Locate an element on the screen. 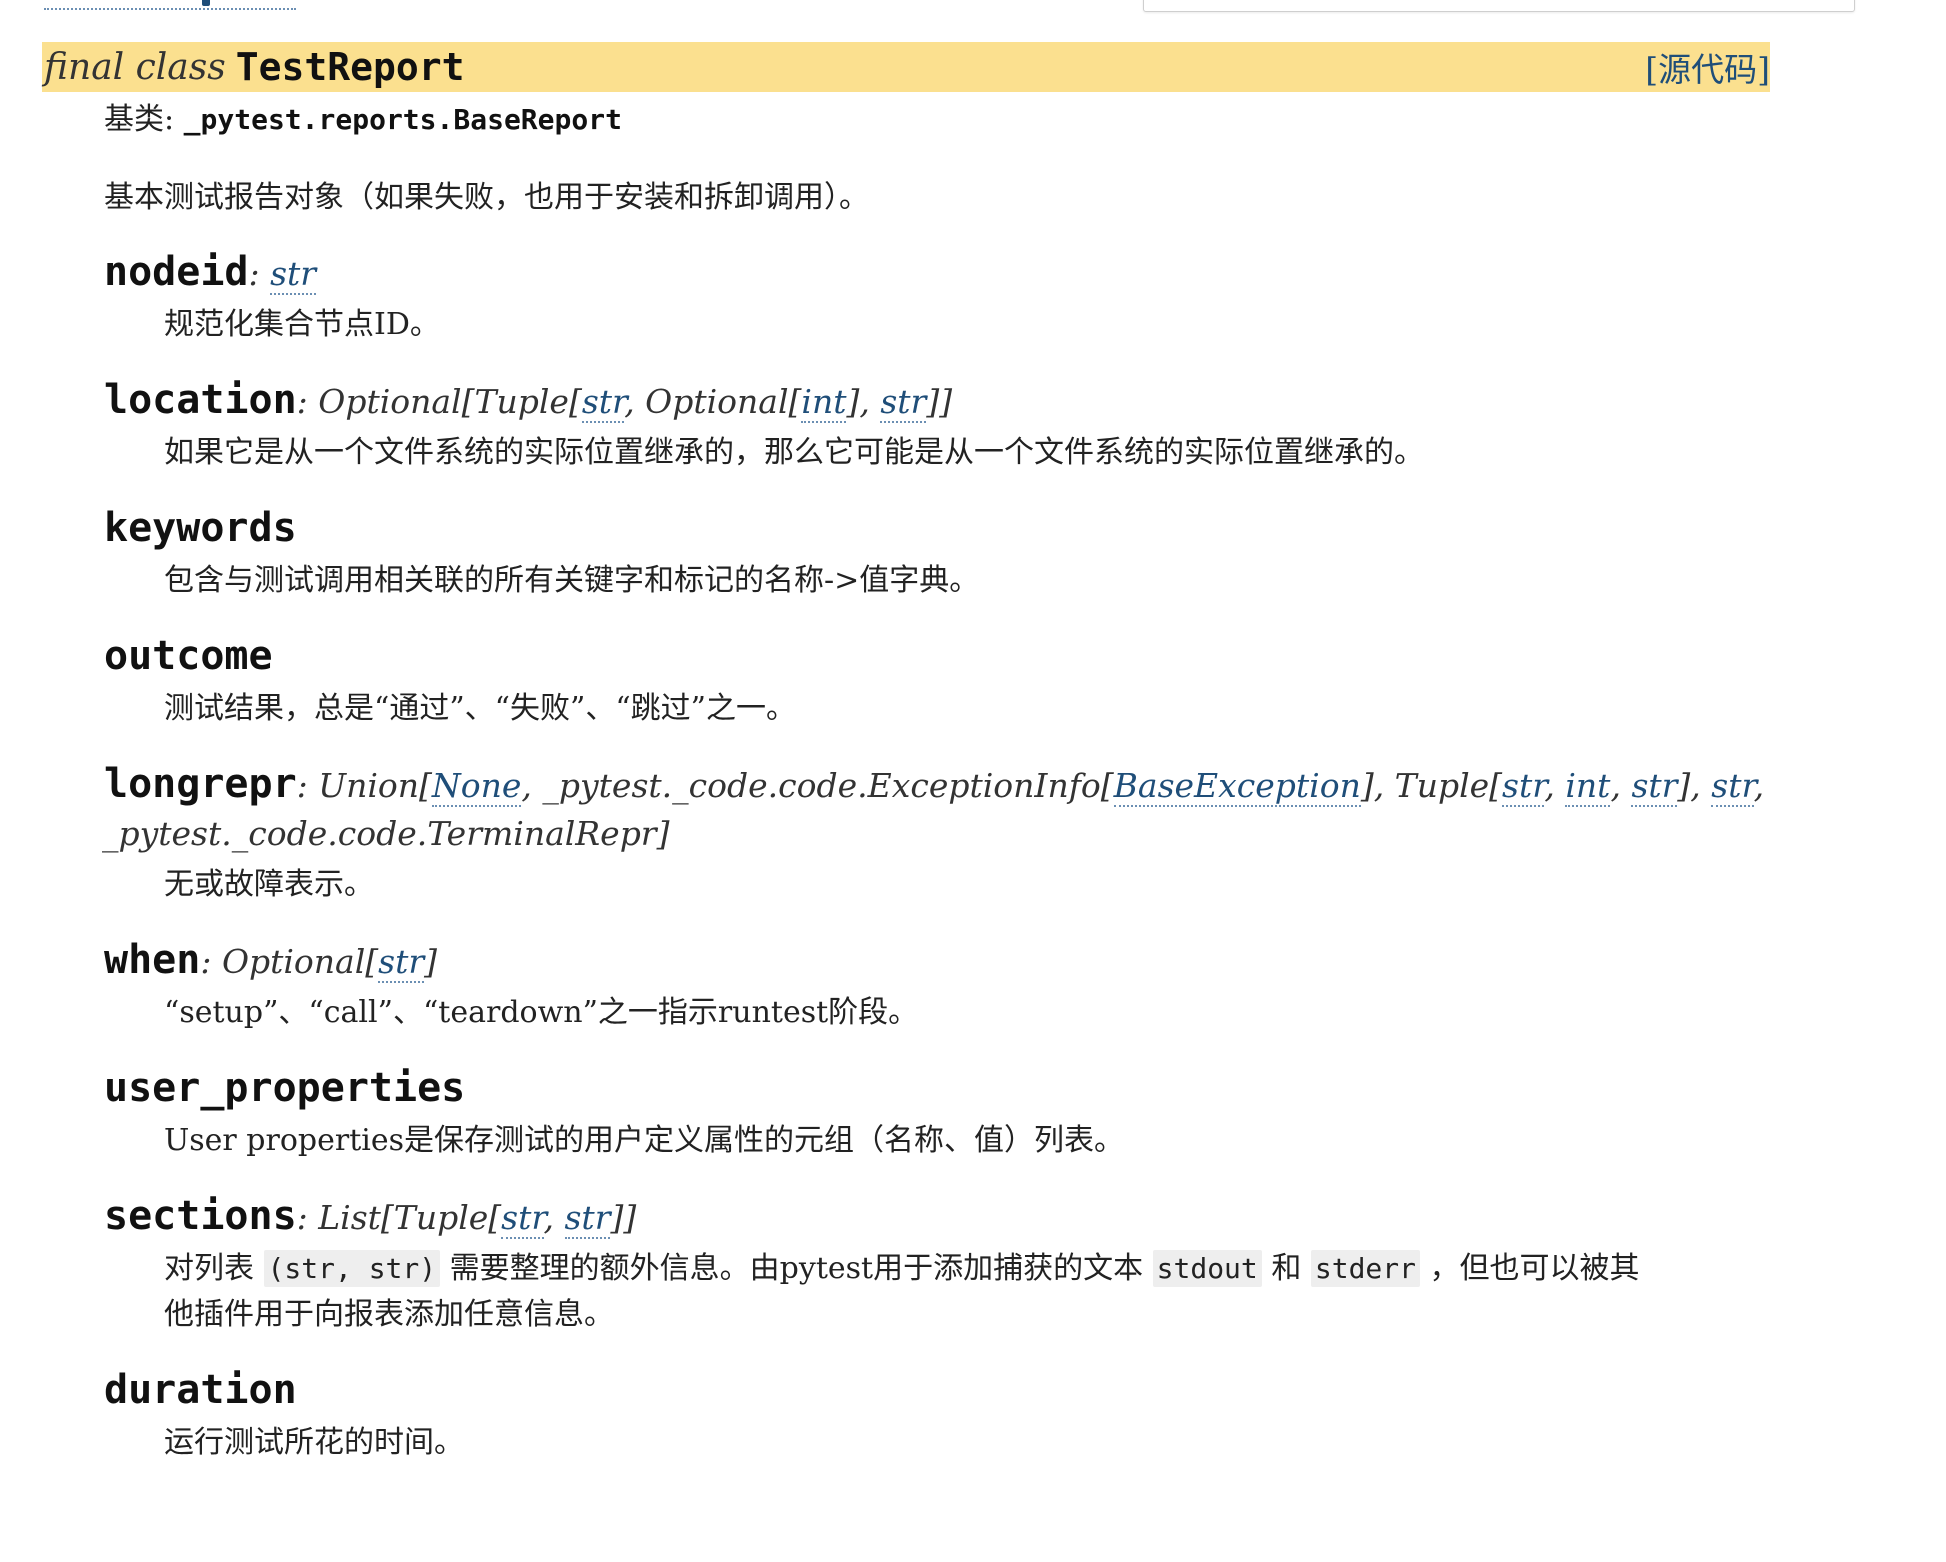  type-link-baseexception: BaseException is located at coordinates (1237, 786).